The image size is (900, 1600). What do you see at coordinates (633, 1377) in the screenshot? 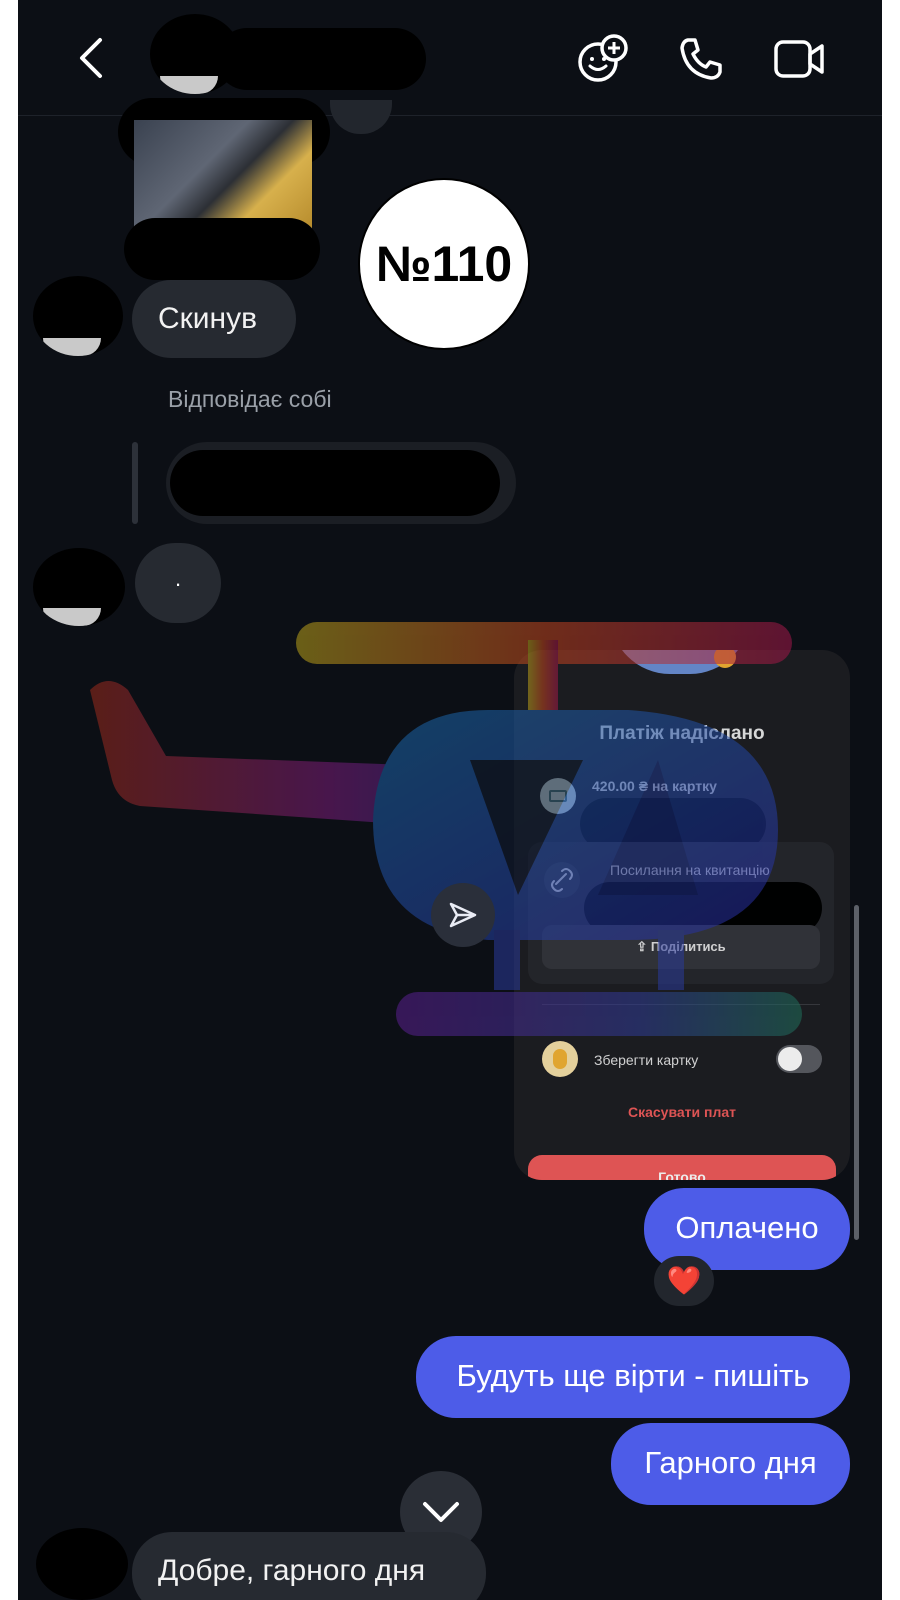
I see `message-bubble-outgoing: Будуть ще вірти - пишіть` at bounding box center [633, 1377].